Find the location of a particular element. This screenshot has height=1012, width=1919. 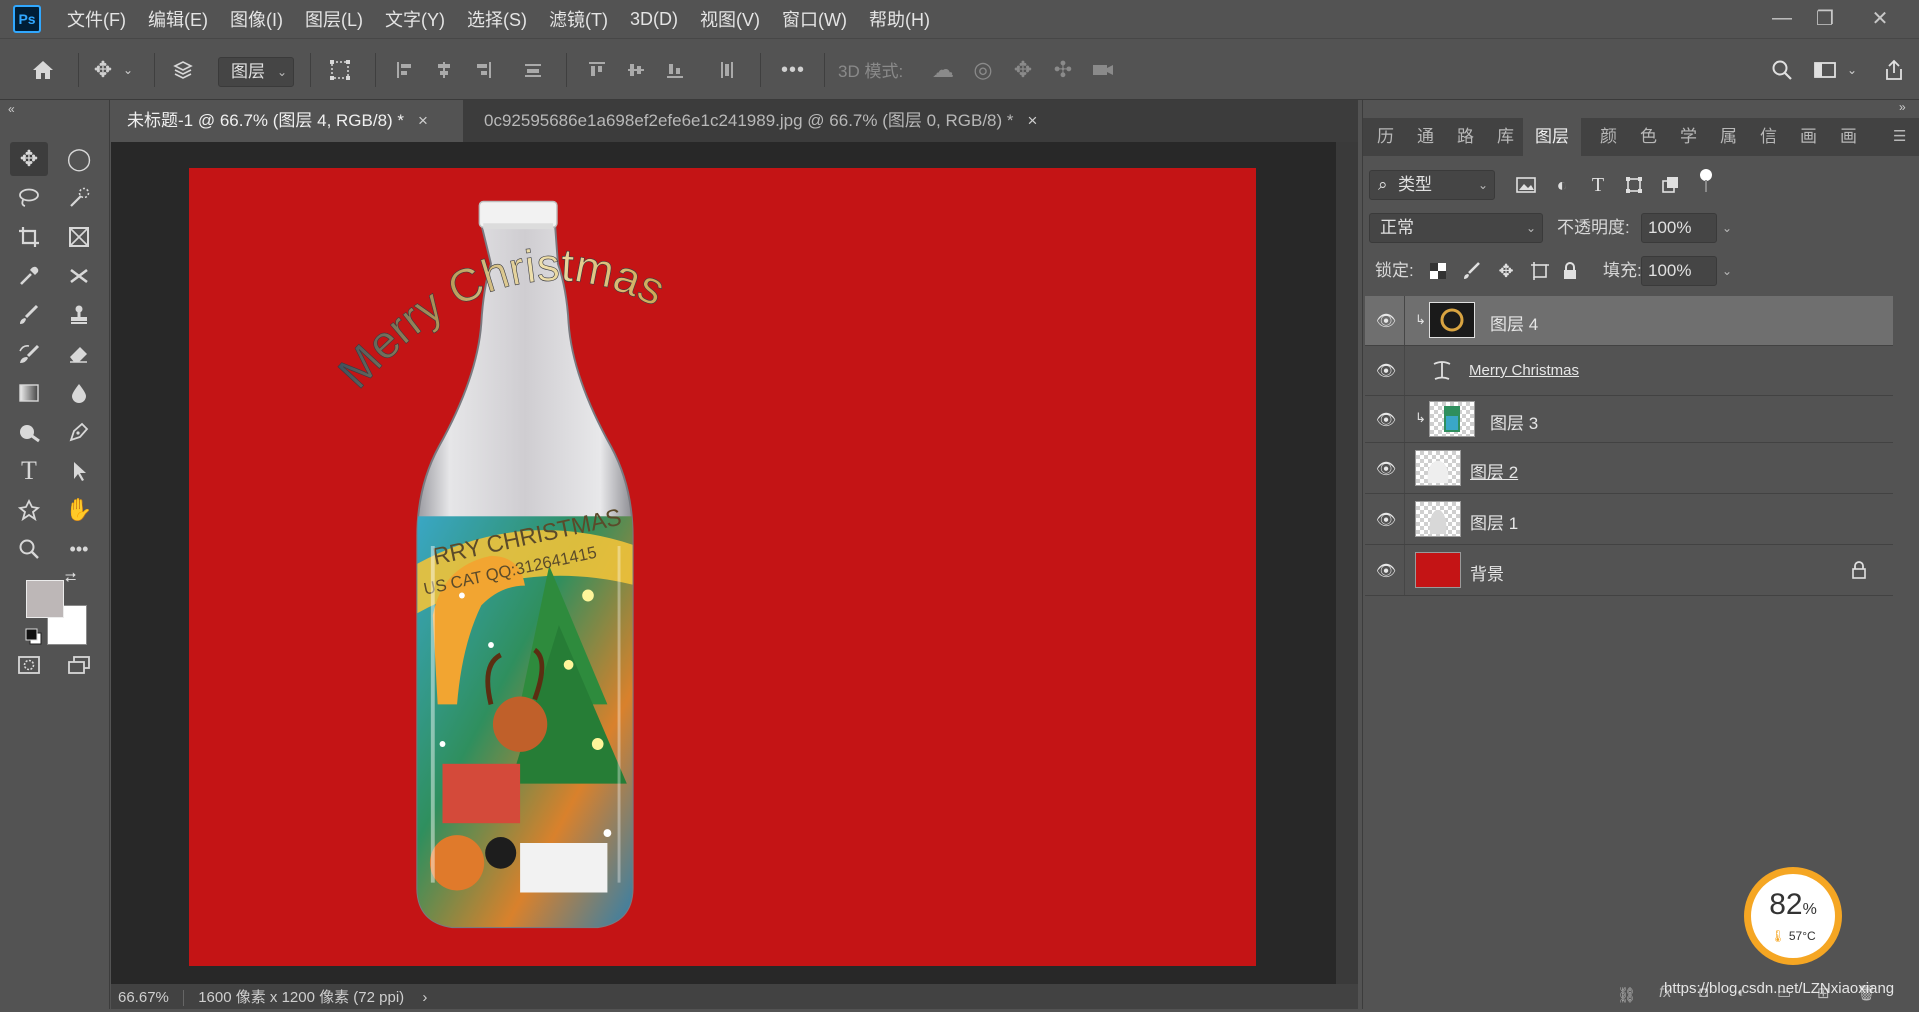

menu-select: 选择(S) is located at coordinates (497, 19).